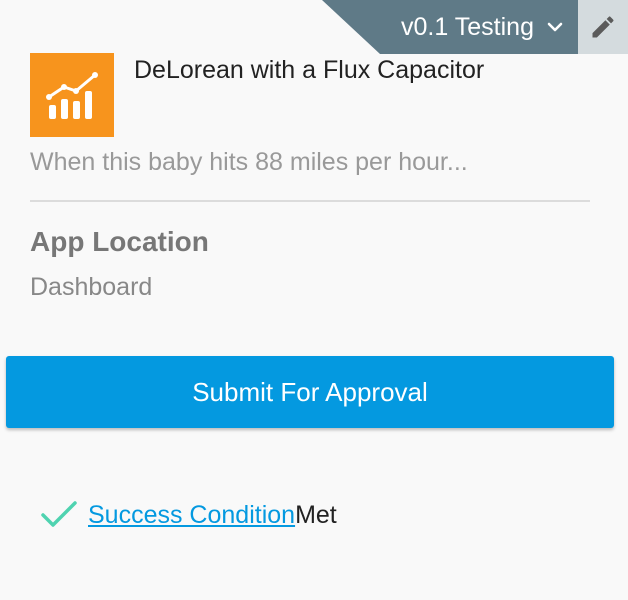 This screenshot has width=628, height=600. What do you see at coordinates (59, 514) in the screenshot?
I see `checkmark-icon` at bounding box center [59, 514].